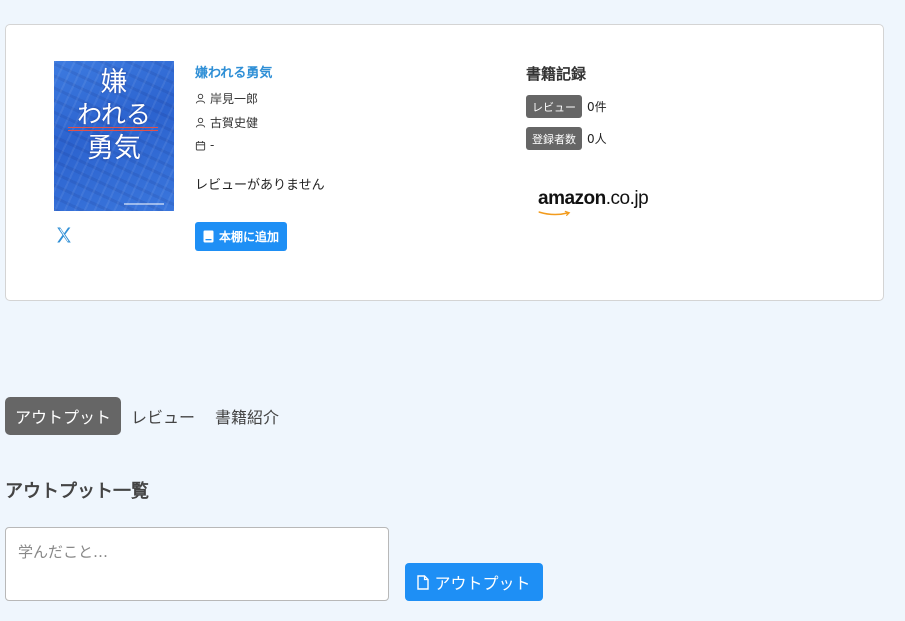 The image size is (905, 621). I want to click on file-icon, so click(423, 582).